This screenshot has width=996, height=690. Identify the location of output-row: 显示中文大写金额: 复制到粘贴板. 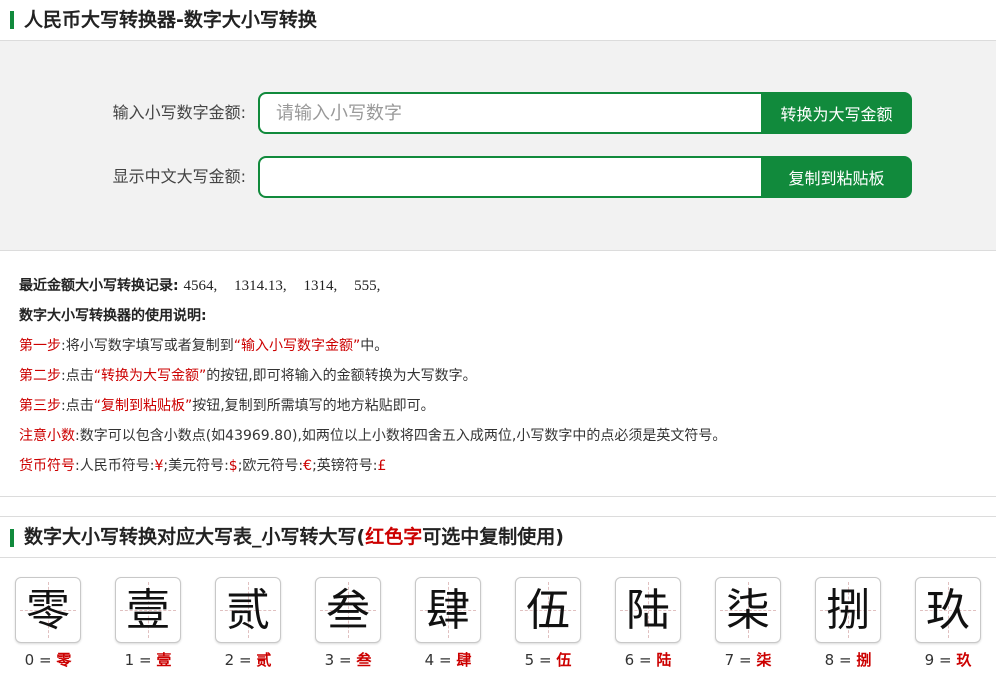
(498, 177).